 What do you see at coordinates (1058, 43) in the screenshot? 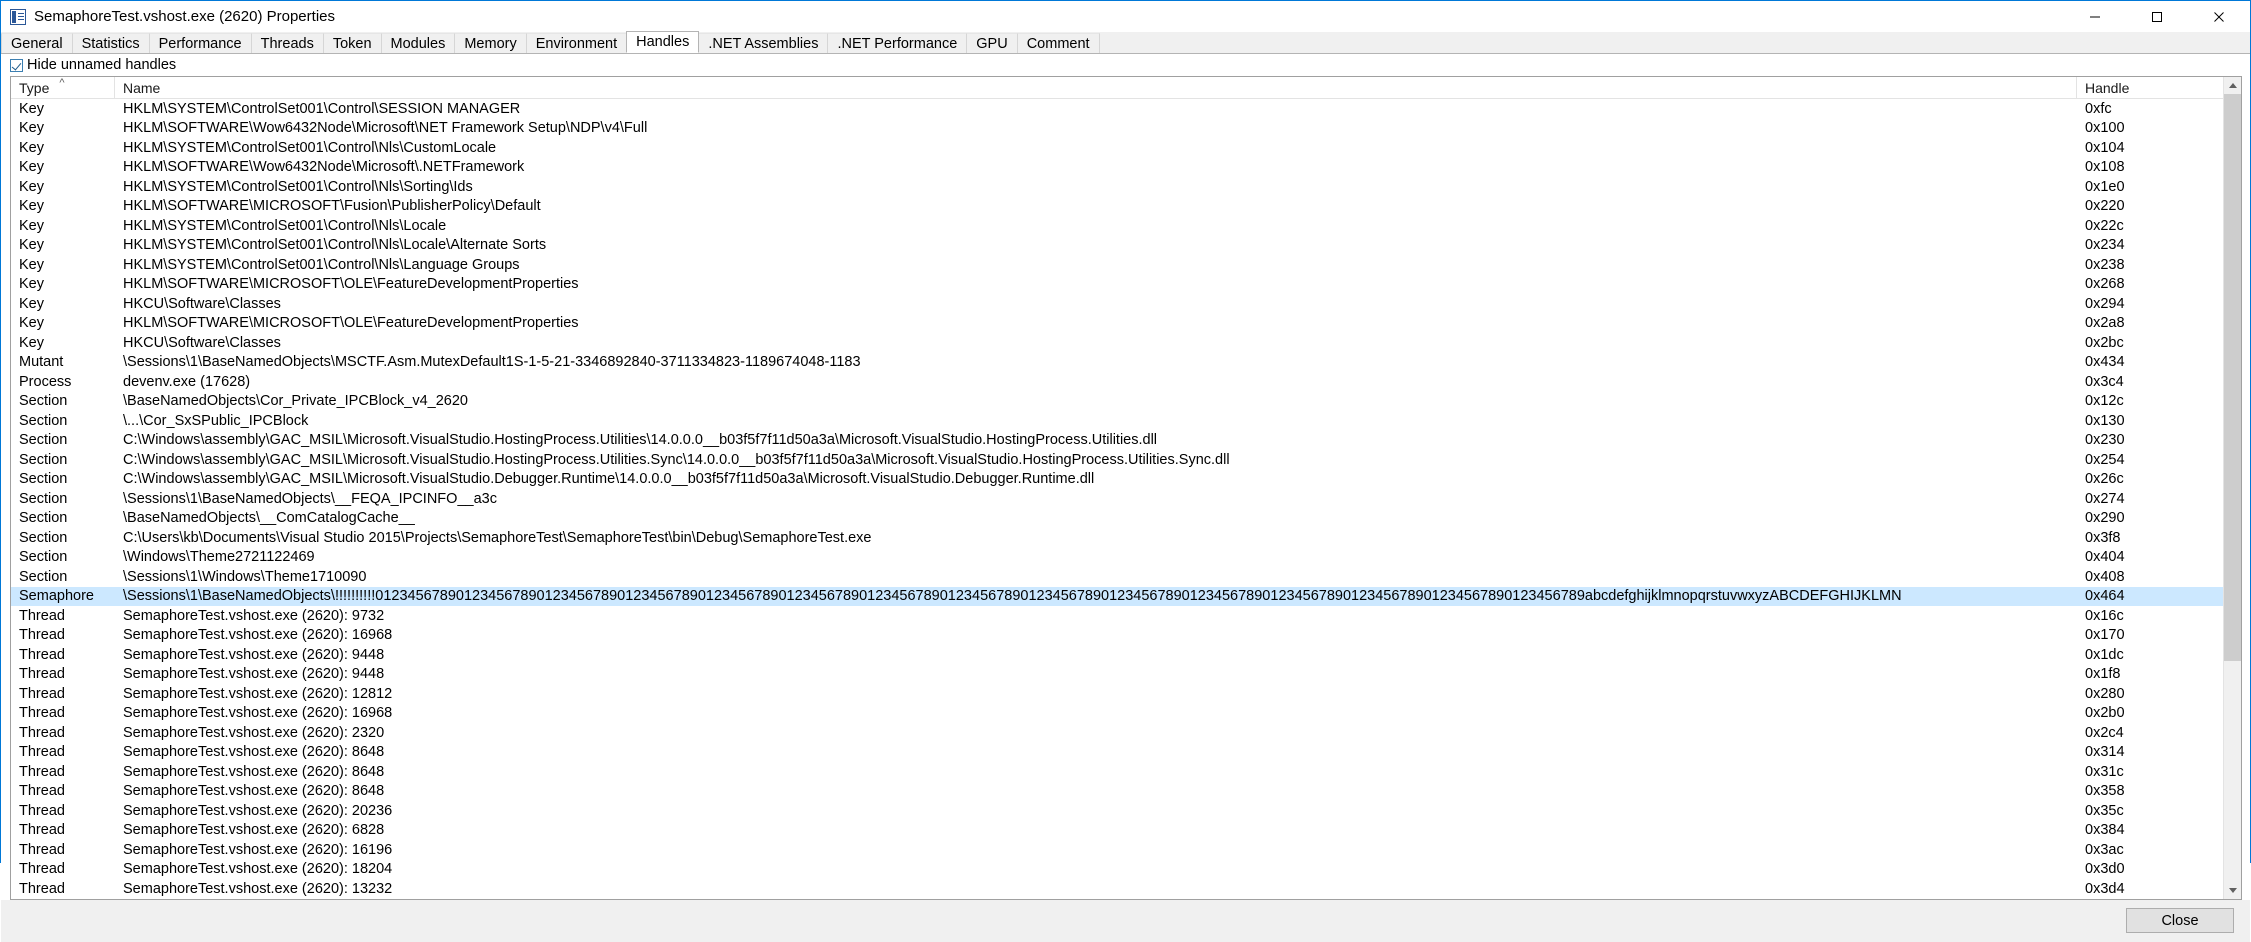
I see `tab-comment: Comment` at bounding box center [1058, 43].